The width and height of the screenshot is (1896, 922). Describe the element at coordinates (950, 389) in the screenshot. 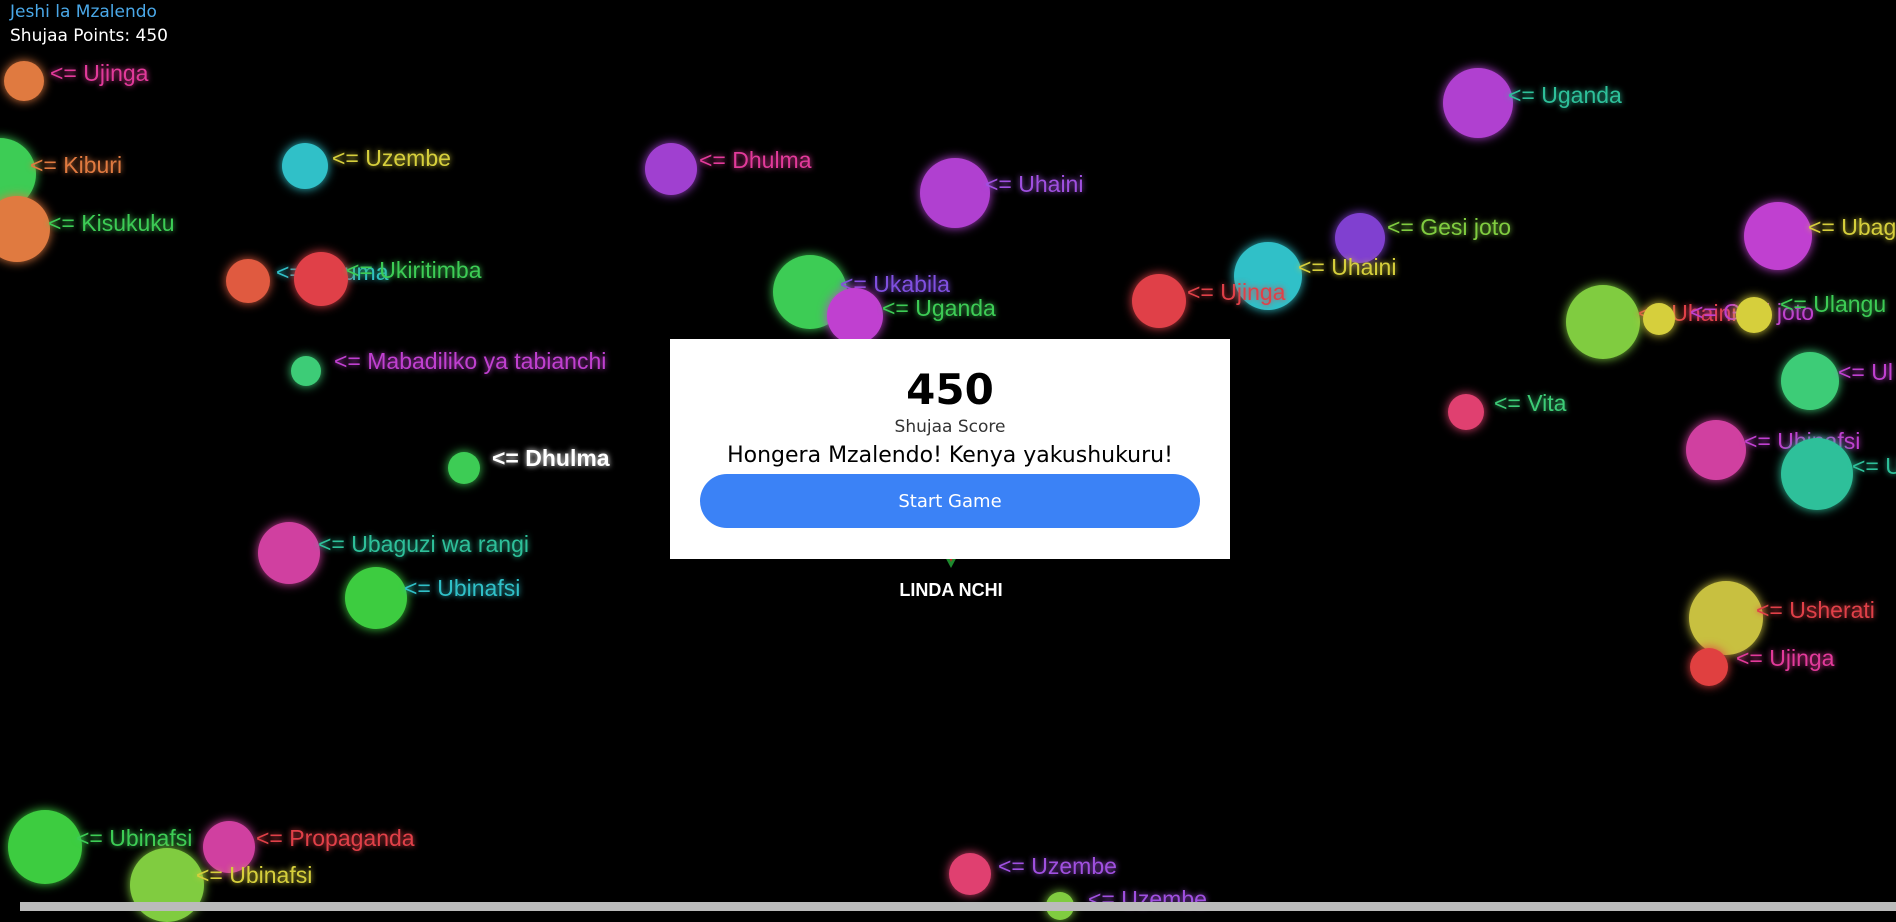

I see `final-score: 450` at that location.